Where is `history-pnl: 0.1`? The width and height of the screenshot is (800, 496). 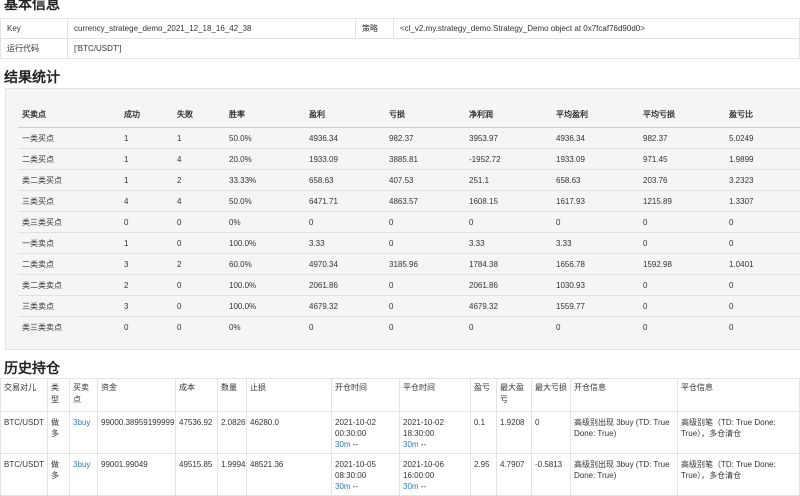
history-pnl: 0.1 is located at coordinates (483, 432).